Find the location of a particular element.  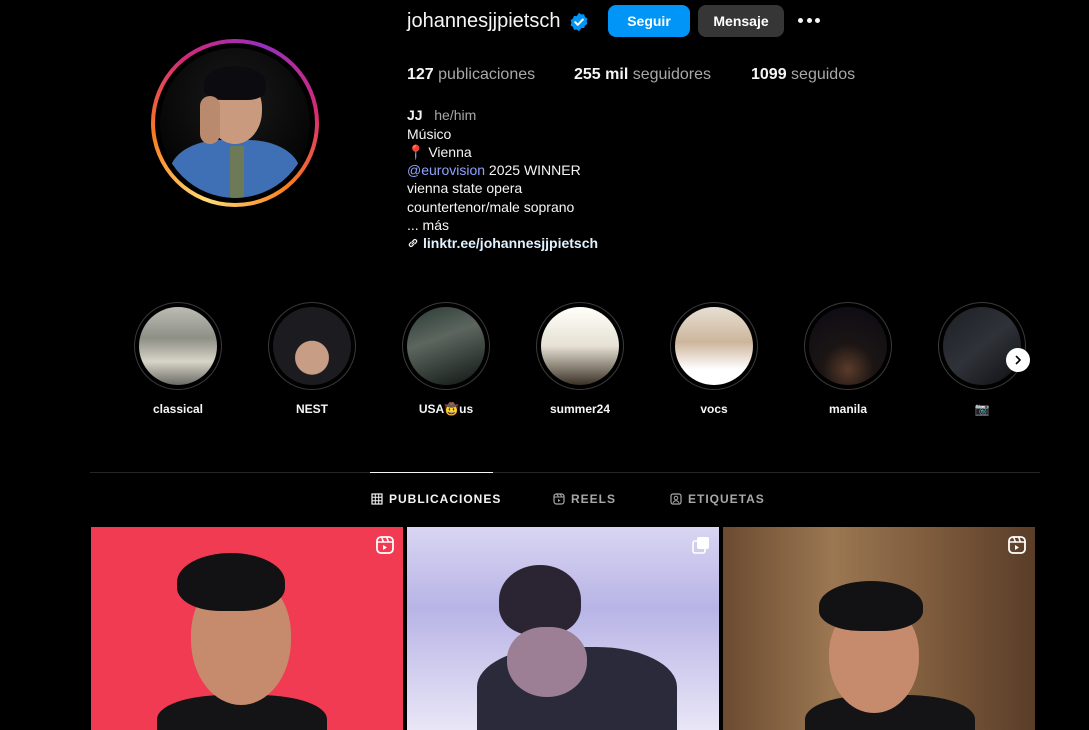

posts-count: 127 is located at coordinates (420, 74).